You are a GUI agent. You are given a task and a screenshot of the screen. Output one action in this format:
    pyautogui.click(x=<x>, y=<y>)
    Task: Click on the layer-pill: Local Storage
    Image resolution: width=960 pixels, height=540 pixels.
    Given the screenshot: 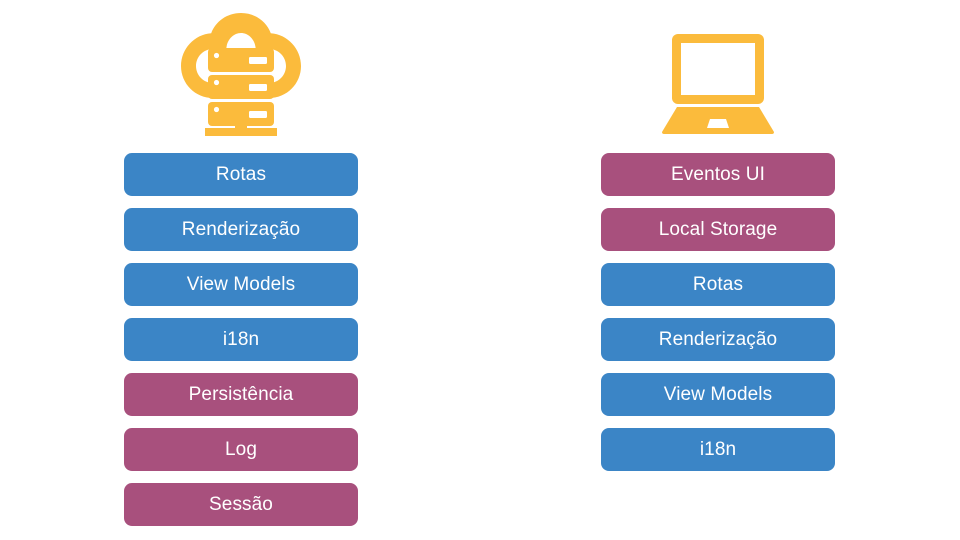 What is the action you would take?
    pyautogui.click(x=718, y=229)
    